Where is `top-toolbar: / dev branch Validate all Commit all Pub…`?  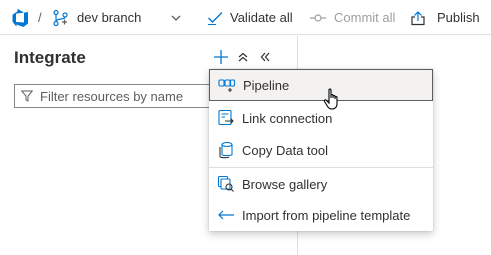
top-toolbar: / dev branch Validate all Commit all Pub… is located at coordinates (245, 17).